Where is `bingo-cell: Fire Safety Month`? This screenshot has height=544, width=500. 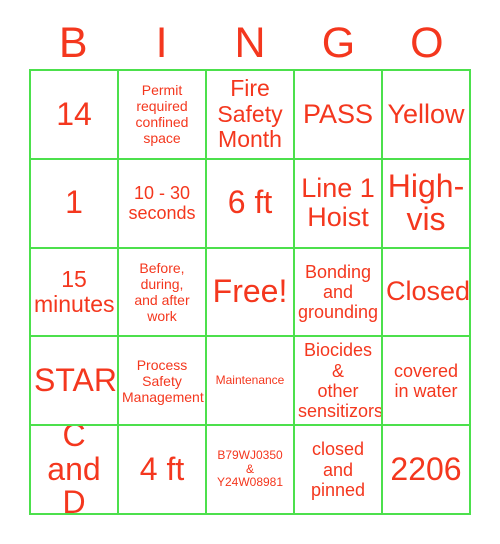 bingo-cell: Fire Safety Month is located at coordinates (251, 115).